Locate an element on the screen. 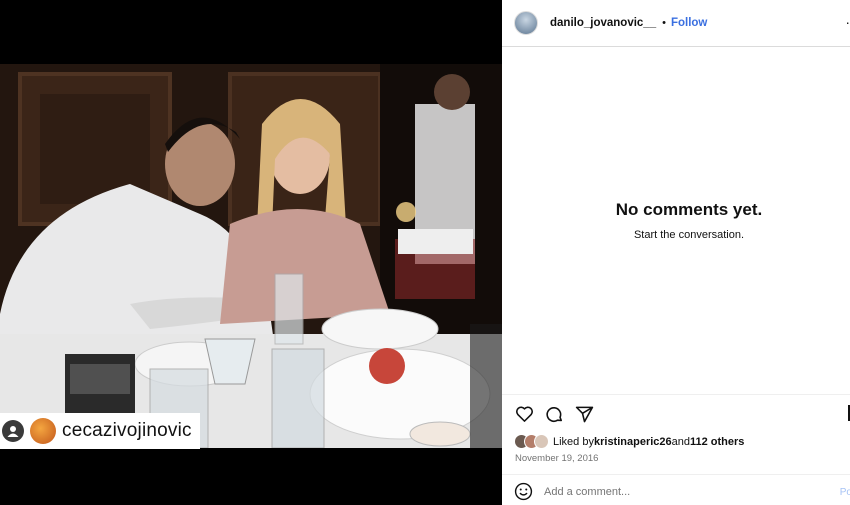 The height and width of the screenshot is (505, 850). tagged-username: cecazivojinovic is located at coordinates (127, 431).